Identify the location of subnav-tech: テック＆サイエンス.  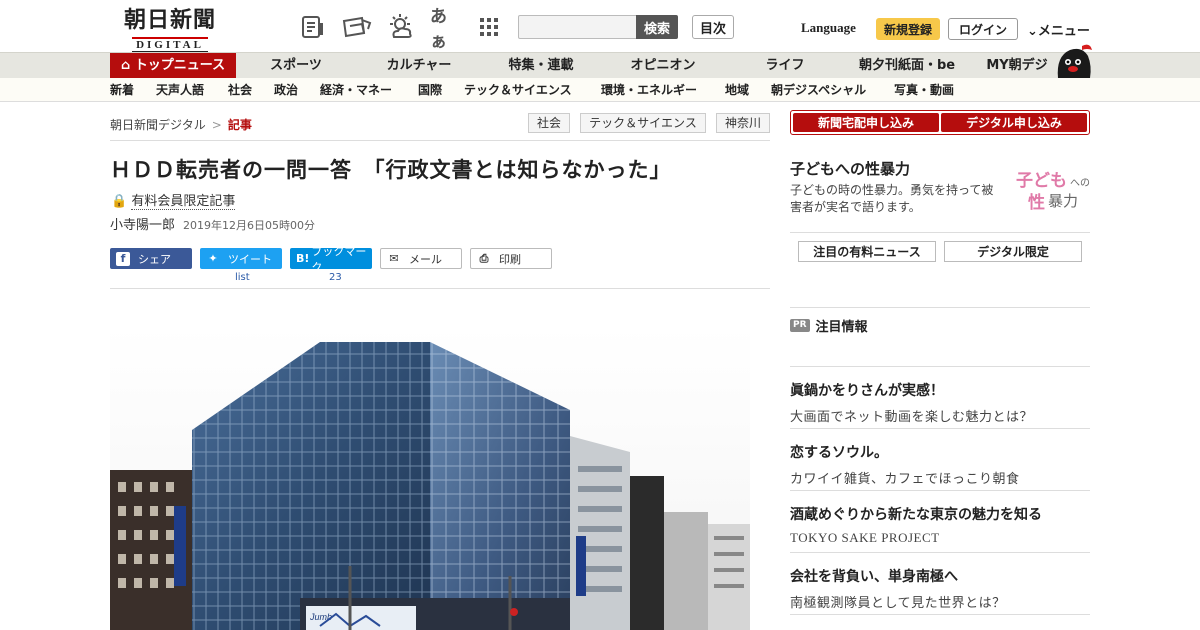
(518, 90).